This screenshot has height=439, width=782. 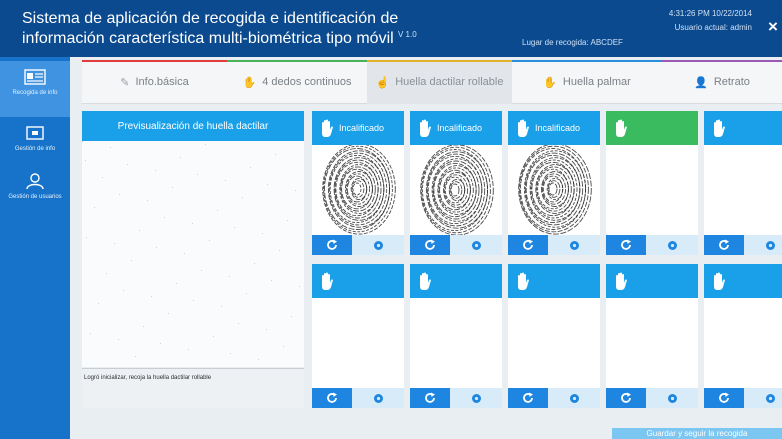 I want to click on preview-title: Previsualización de huella dactilar, so click(x=193, y=126).